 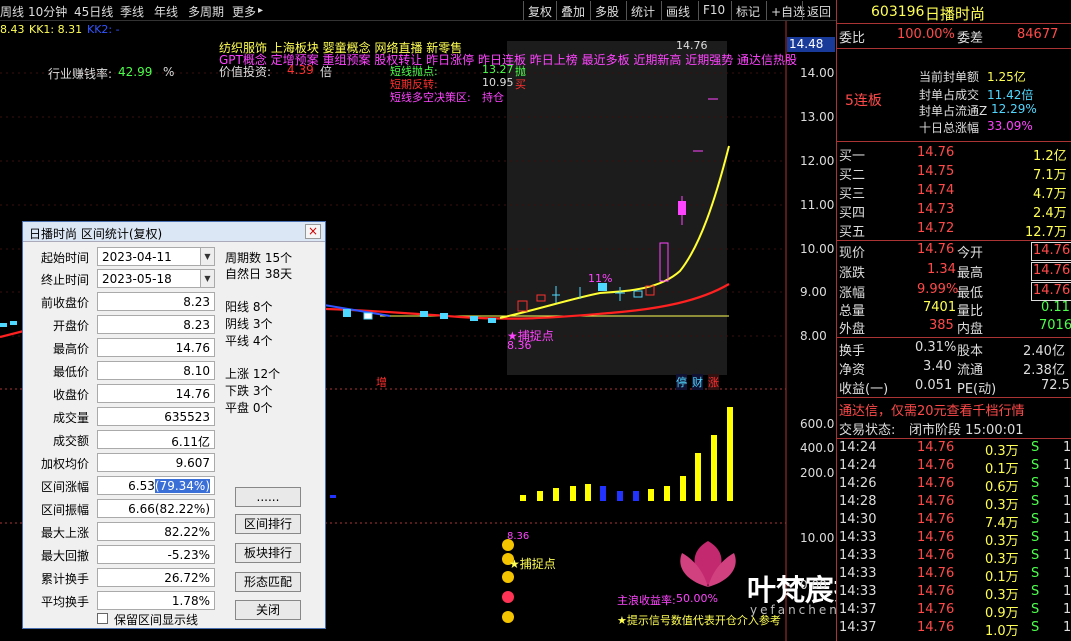 I want to click on dialog-title-bar: 日播时尚 区间统计(复权) ×, so click(x=174, y=232).